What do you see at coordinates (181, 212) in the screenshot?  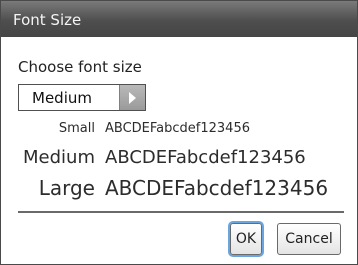 I see `divider` at bounding box center [181, 212].